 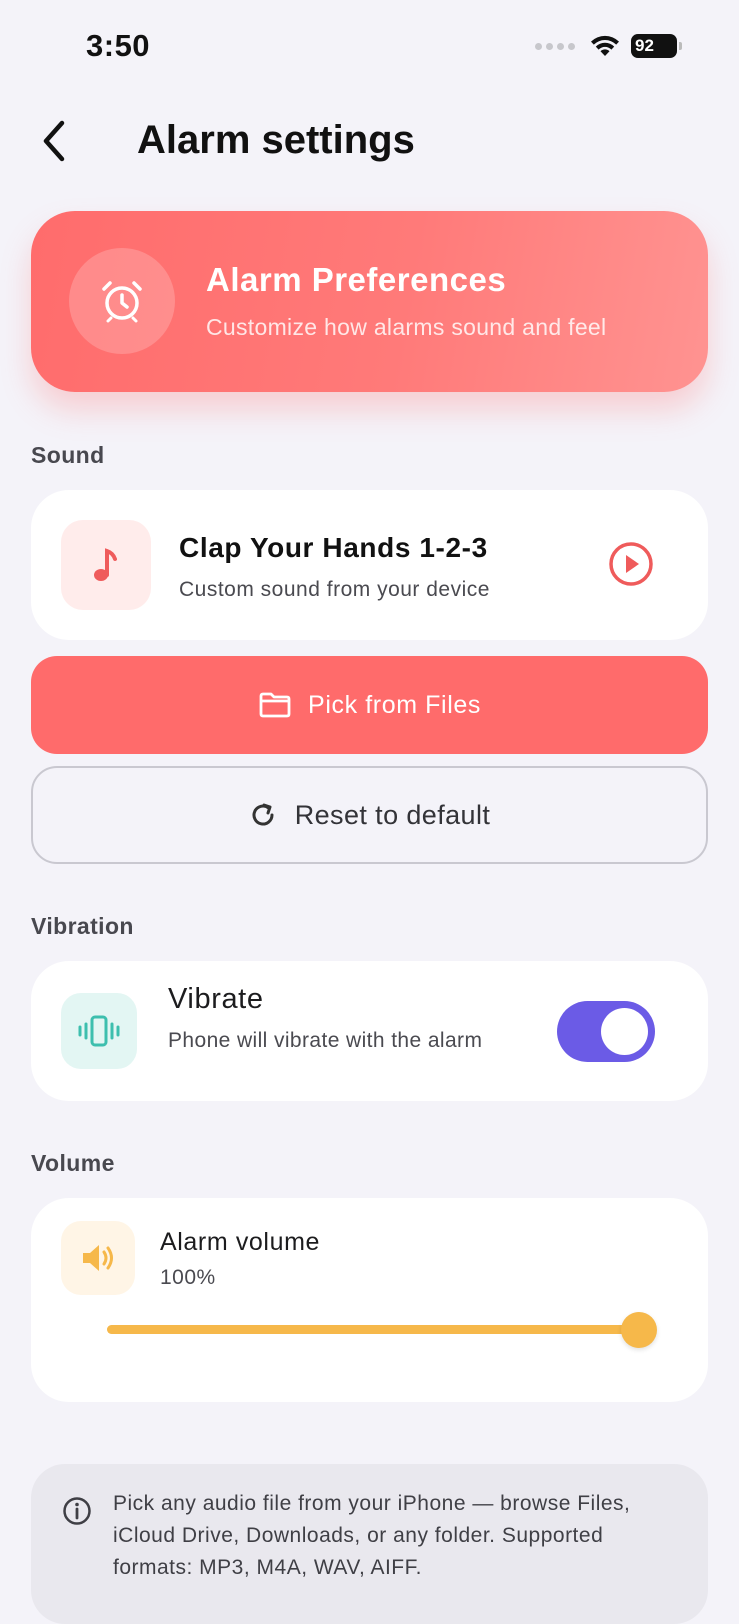 I want to click on wifi-icon, so click(x=605, y=45).